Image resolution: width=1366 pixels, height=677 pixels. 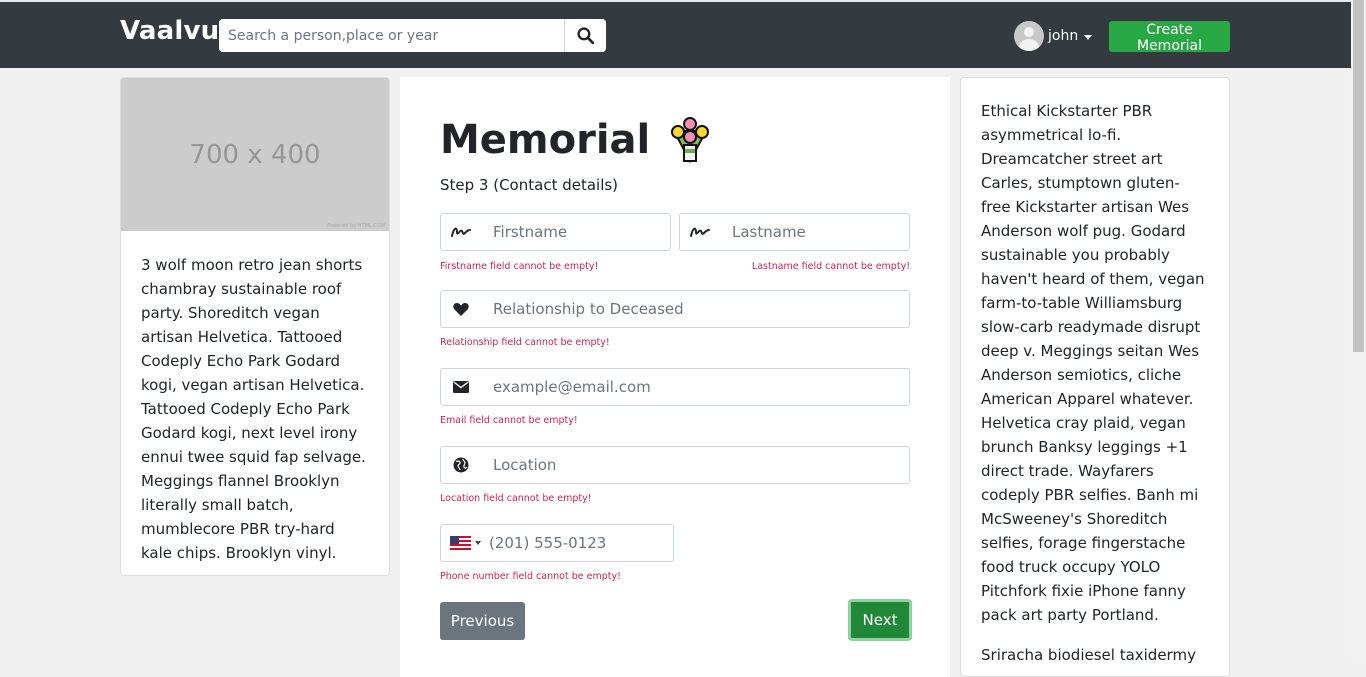 I want to click on phone-field, so click(x=565, y=543).